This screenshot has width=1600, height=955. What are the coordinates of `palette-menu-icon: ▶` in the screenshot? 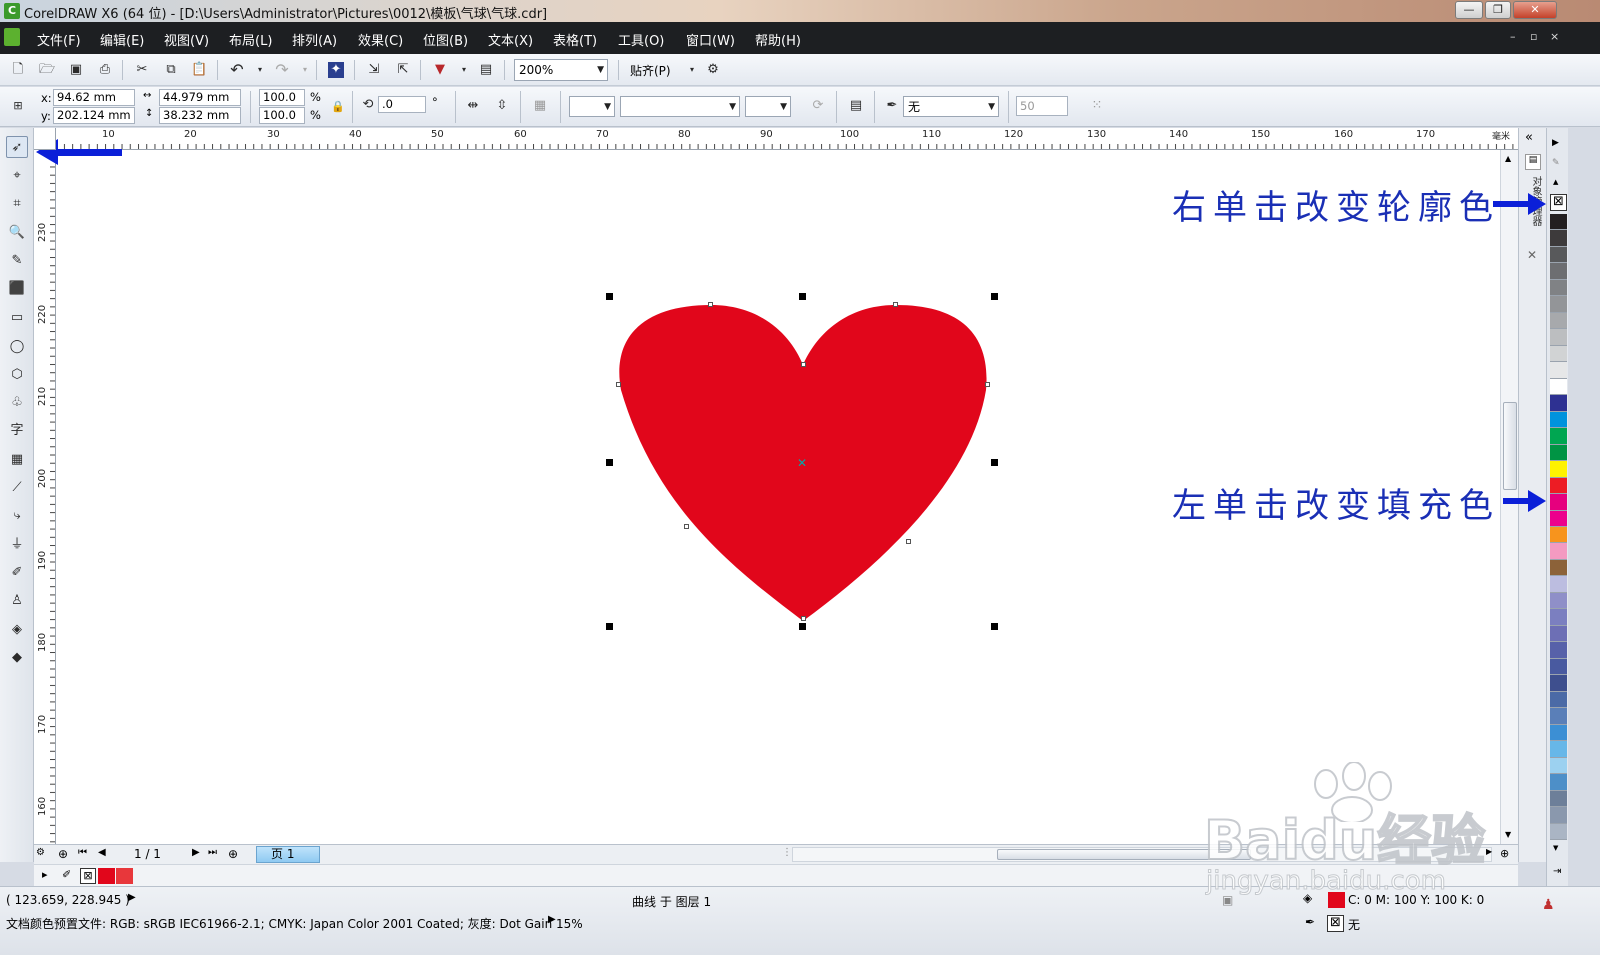 It's located at (1555, 143).